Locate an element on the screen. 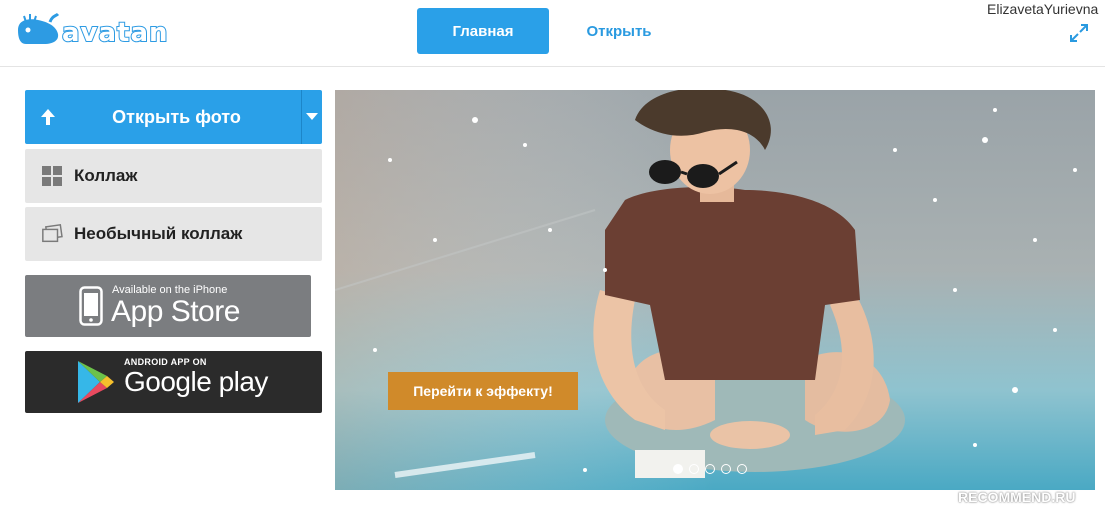 This screenshot has width=1105, height=521. unusual-collage-button: Необычный коллаж is located at coordinates (173, 234).